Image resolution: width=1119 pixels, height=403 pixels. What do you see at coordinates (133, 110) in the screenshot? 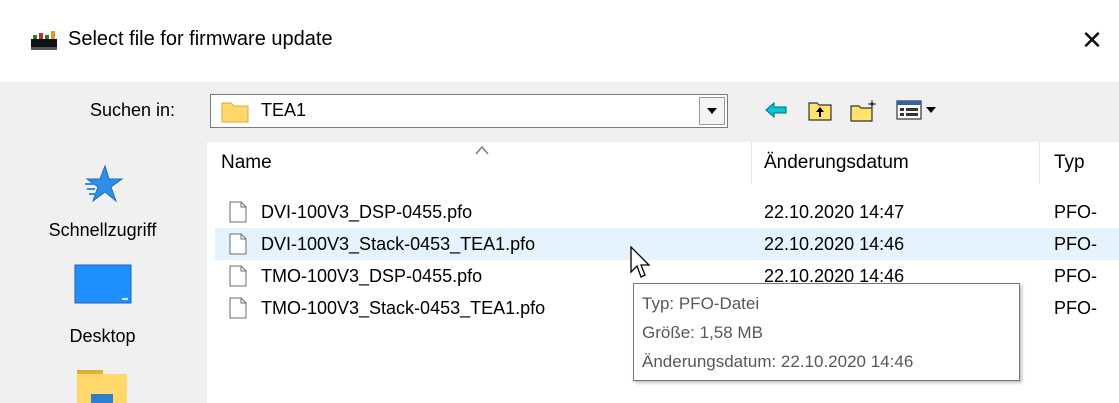
I see `lookin-label: Suchen in:` at bounding box center [133, 110].